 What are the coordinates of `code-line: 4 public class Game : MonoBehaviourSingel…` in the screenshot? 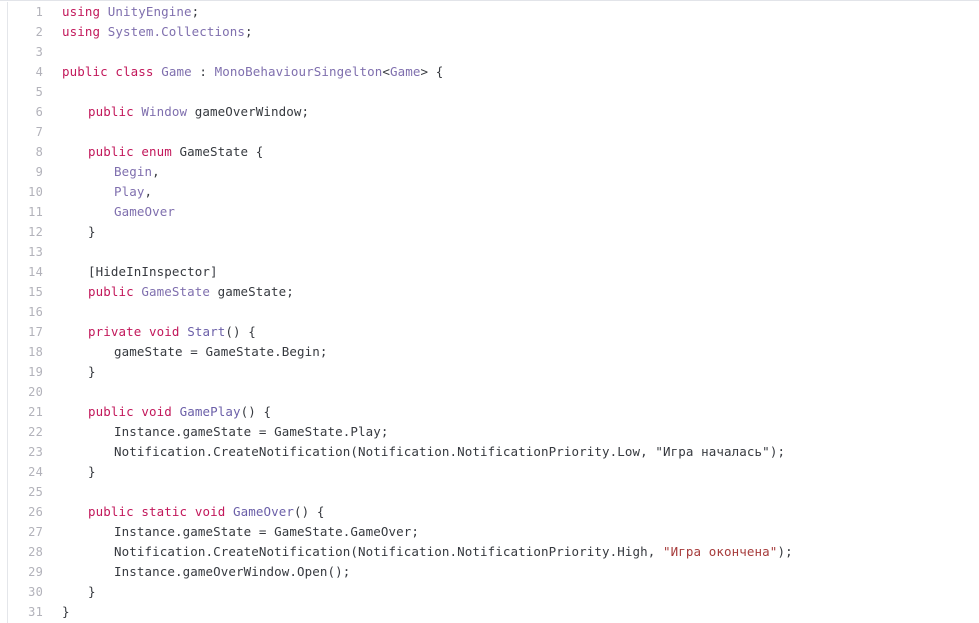 It's located at (489, 72).